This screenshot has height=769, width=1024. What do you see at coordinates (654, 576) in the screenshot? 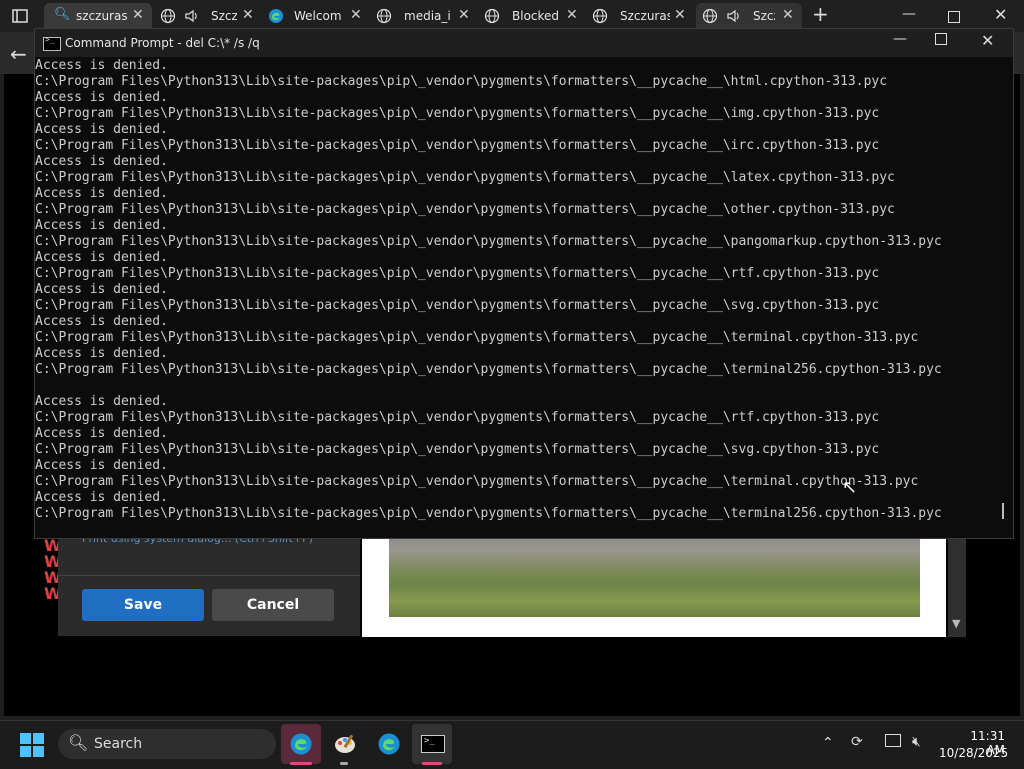
I see `preview-image` at bounding box center [654, 576].